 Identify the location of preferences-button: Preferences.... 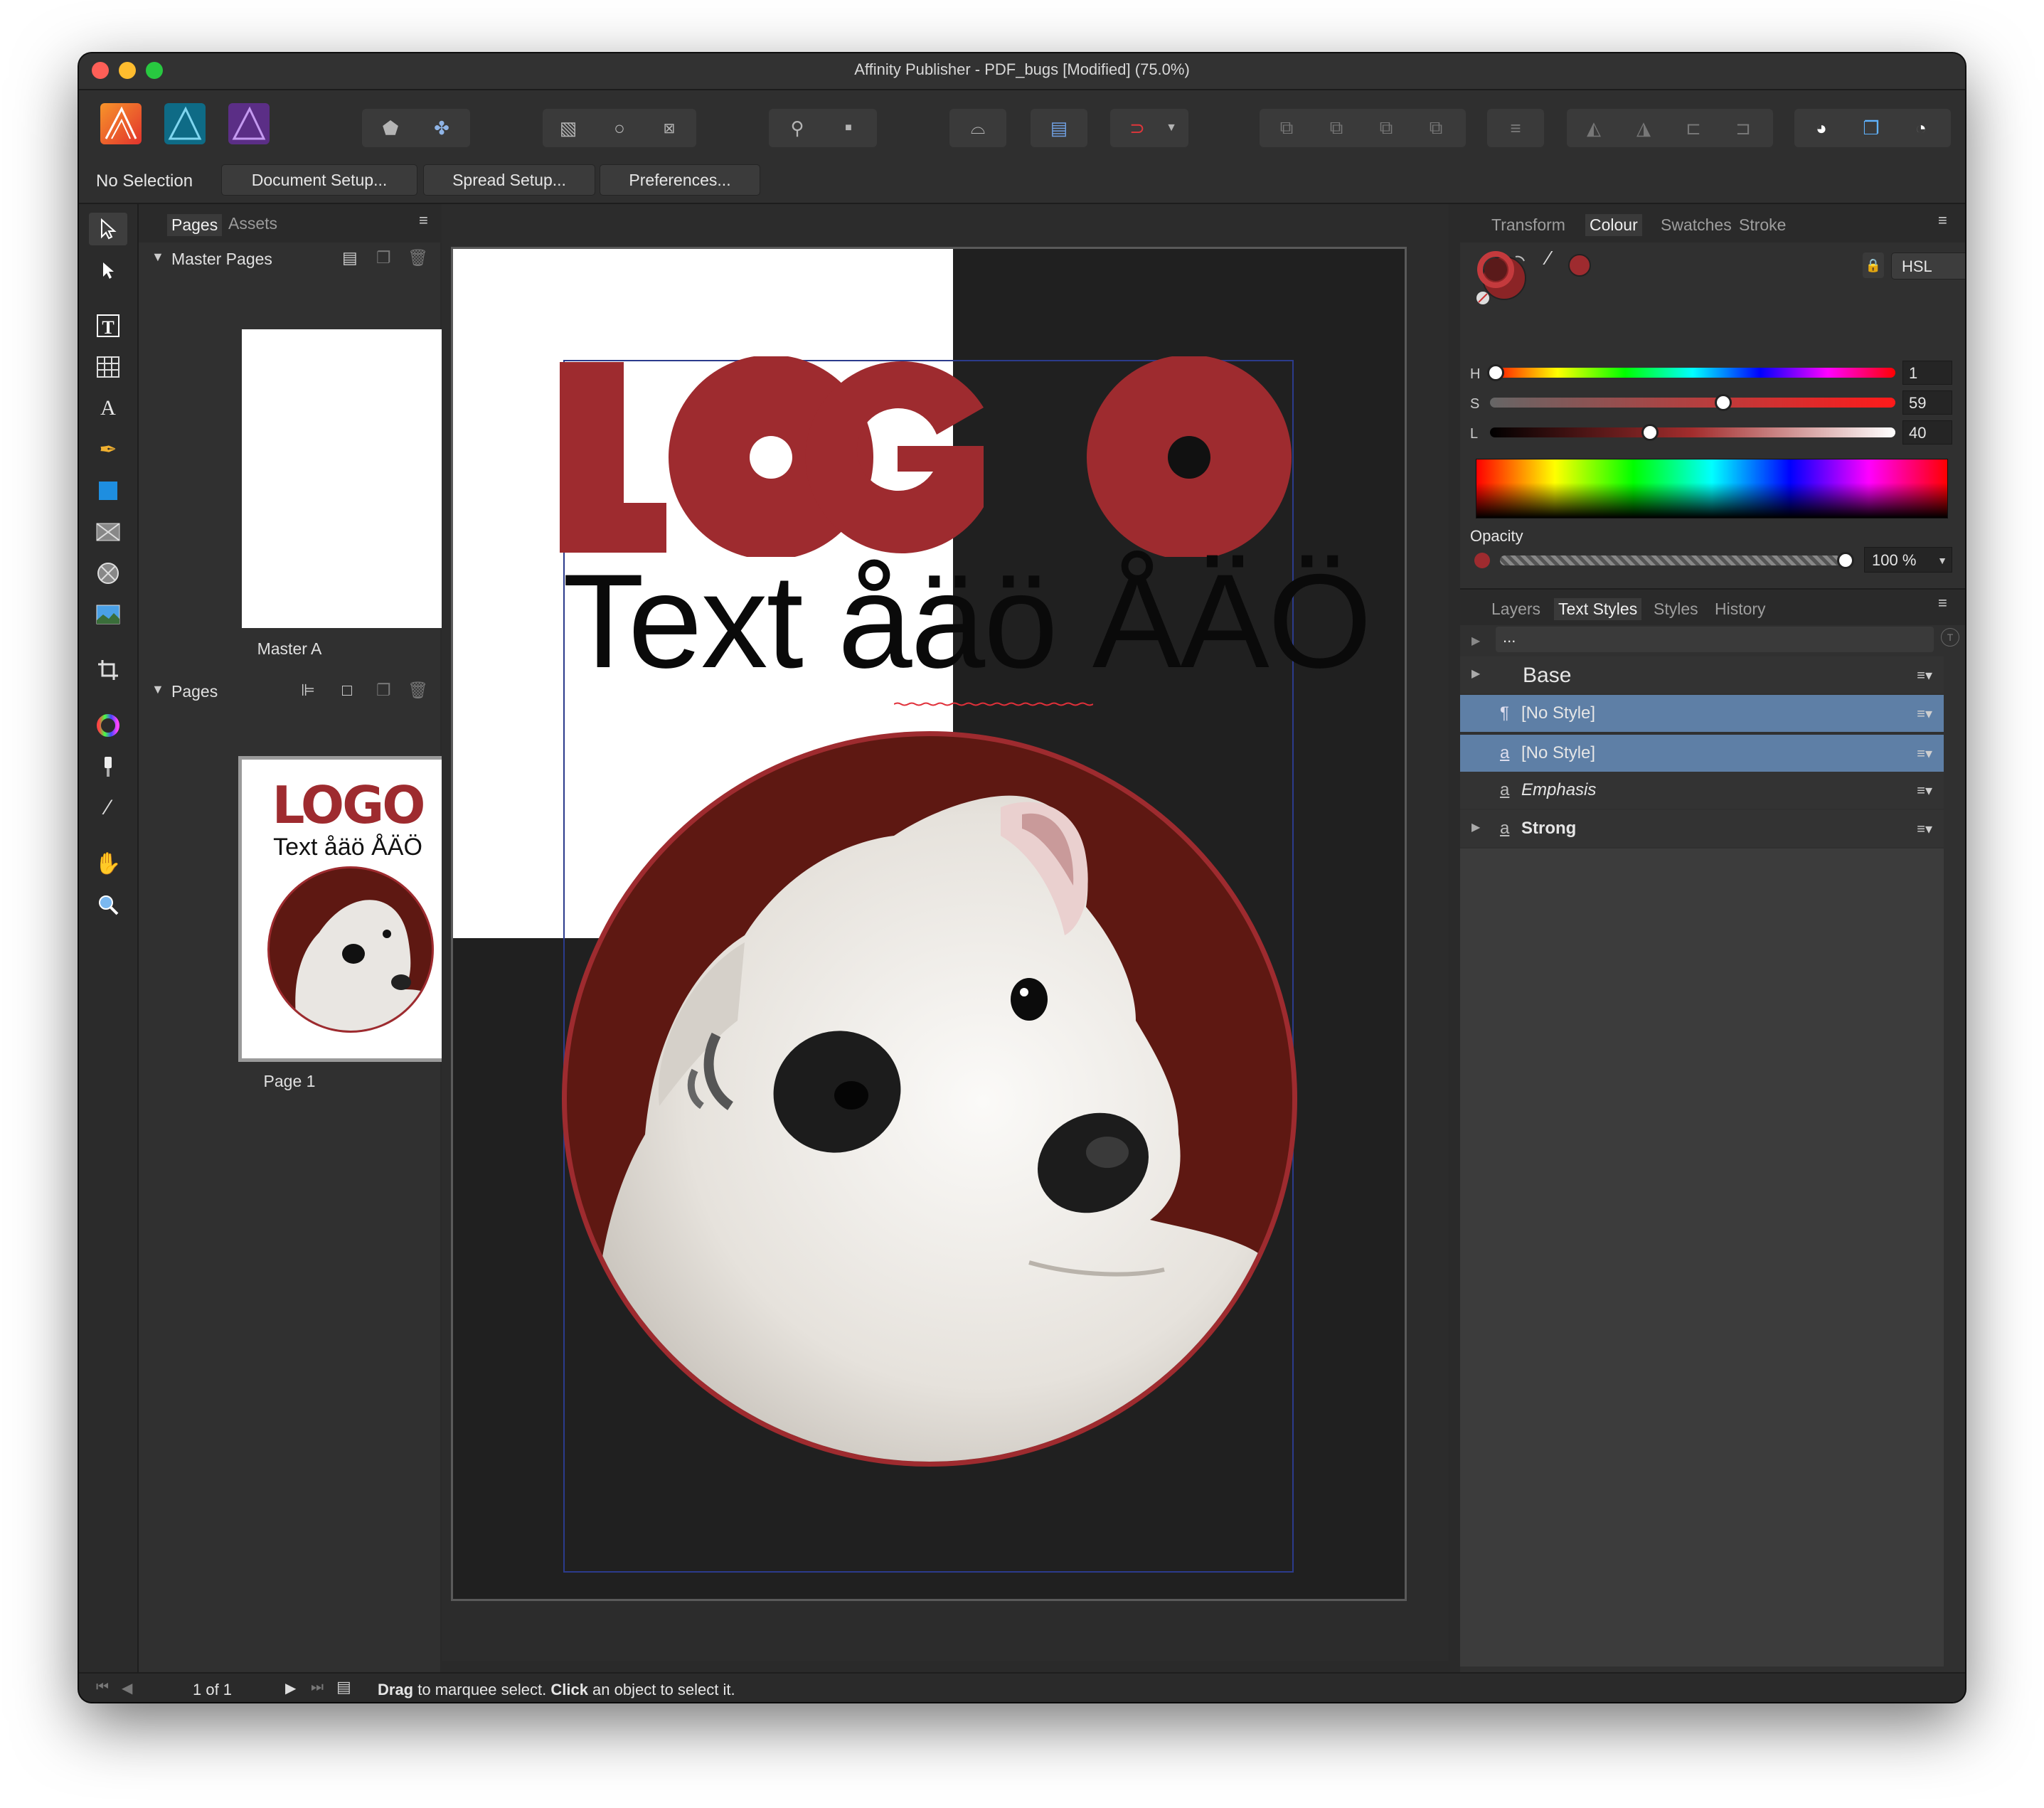
(680, 180).